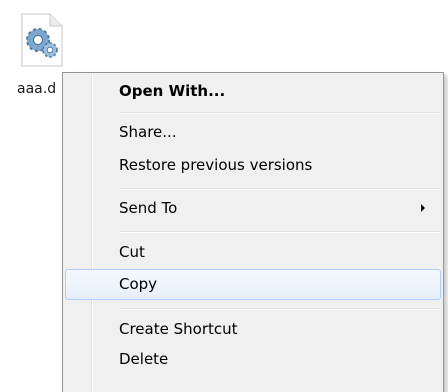 The width and height of the screenshot is (448, 392). I want to click on chevron-right-icon, so click(423, 208).